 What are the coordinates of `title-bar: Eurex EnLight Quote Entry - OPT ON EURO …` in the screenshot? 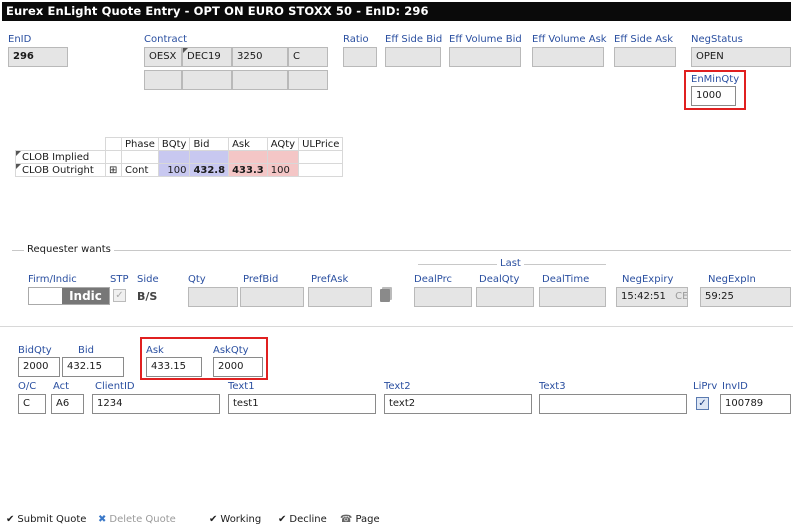 It's located at (396, 11).